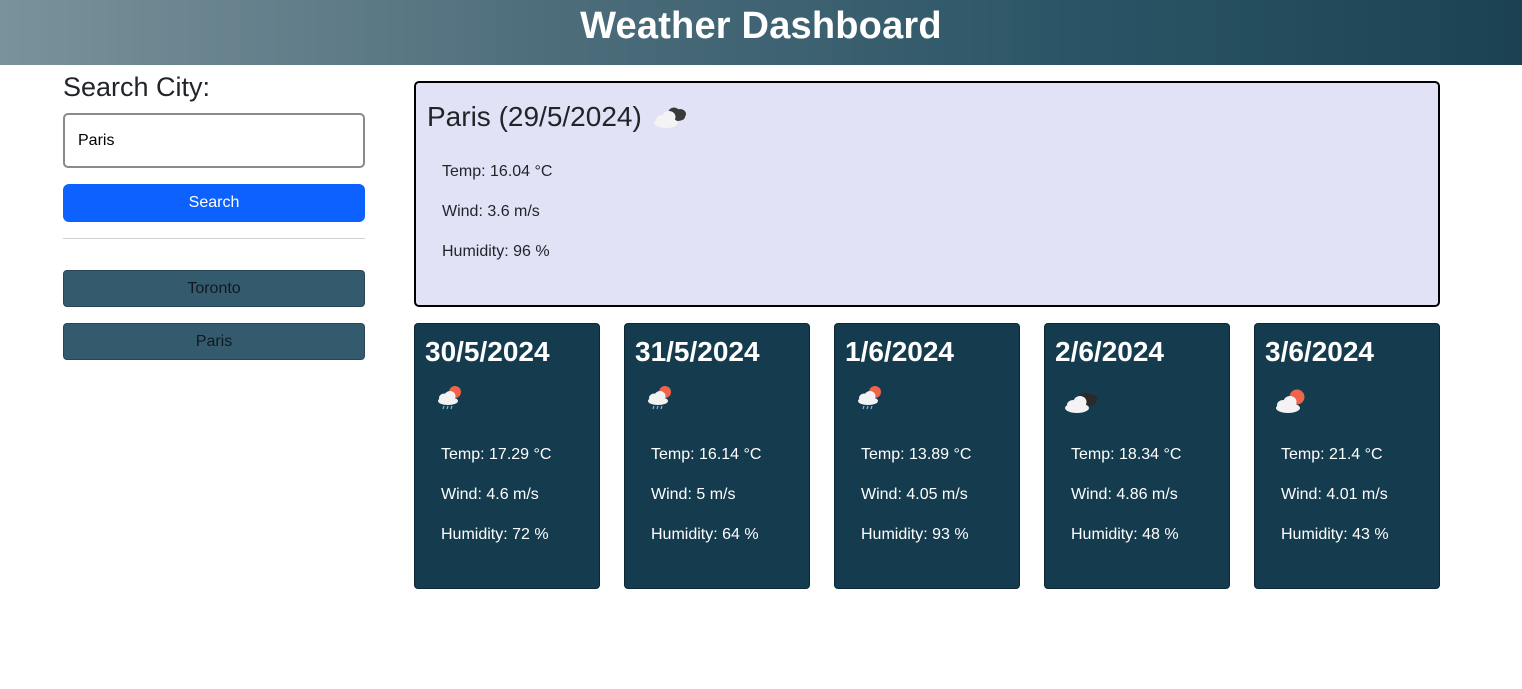 Image resolution: width=1522 pixels, height=689 pixels. Describe the element at coordinates (214, 288) in the screenshot. I see `history-button-toronto: Toronto` at that location.